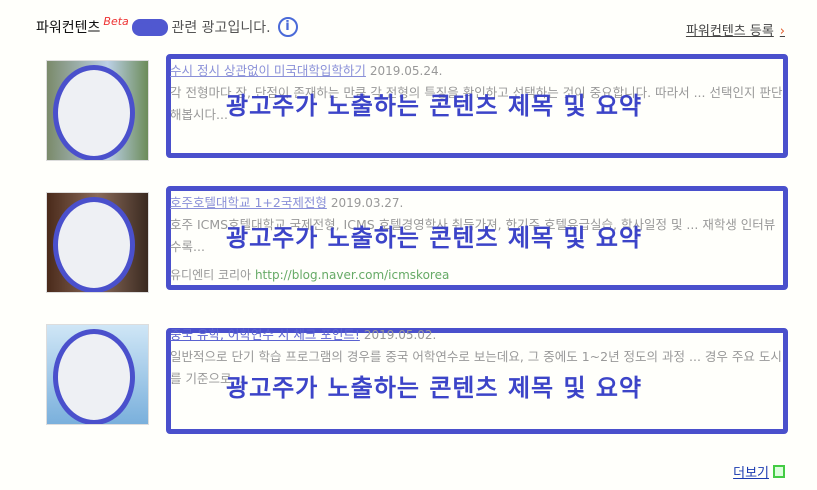 The width and height of the screenshot is (817, 490). What do you see at coordinates (268, 70) in the screenshot?
I see `ad-title: 수시 정시 상관없이 미국대학입학하기` at bounding box center [268, 70].